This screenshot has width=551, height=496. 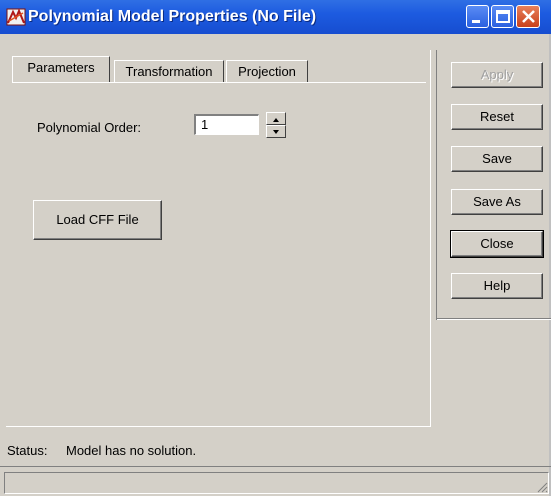 What do you see at coordinates (497, 202) in the screenshot?
I see `save-as-button: Save As` at bounding box center [497, 202].